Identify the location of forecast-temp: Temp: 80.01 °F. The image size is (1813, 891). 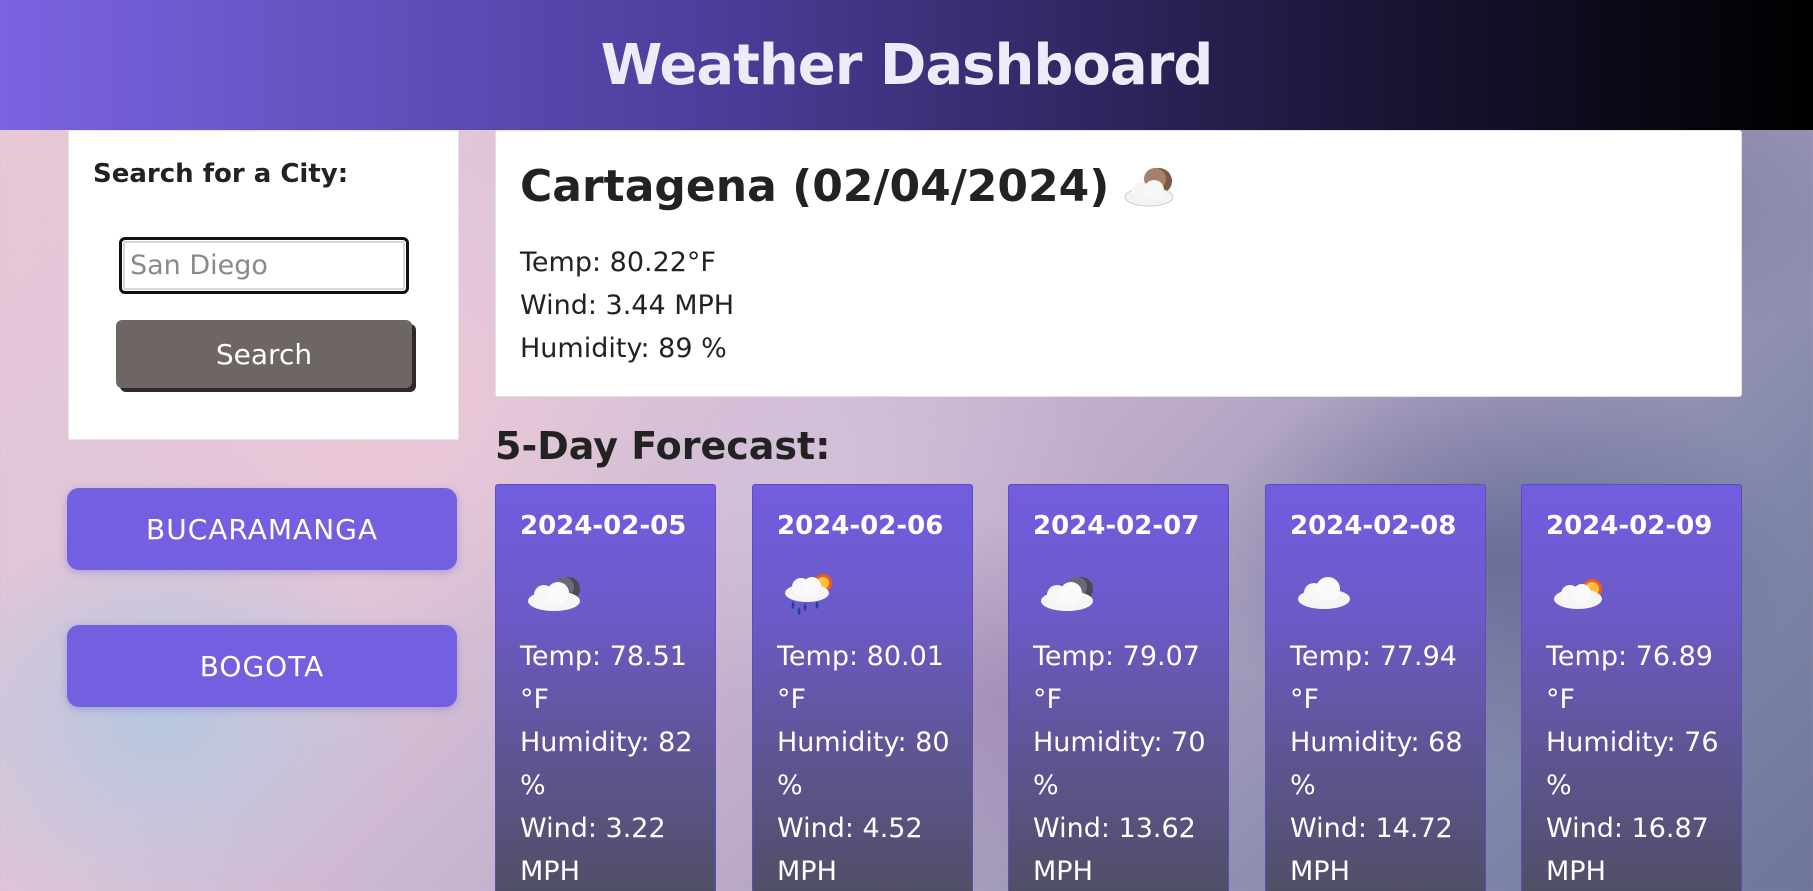
(860, 678).